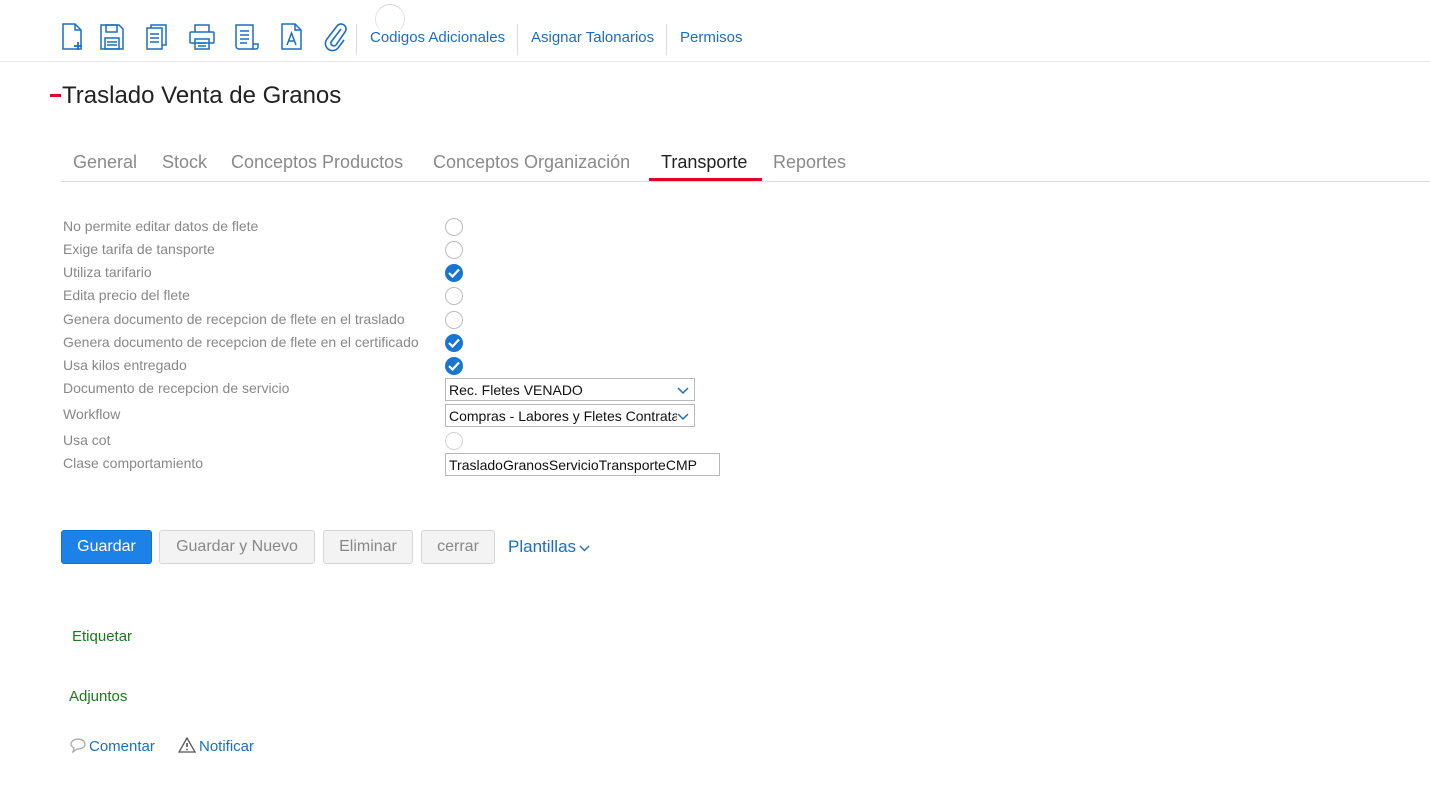  Describe the element at coordinates (336, 37) in the screenshot. I see `paperclip-icon` at that location.